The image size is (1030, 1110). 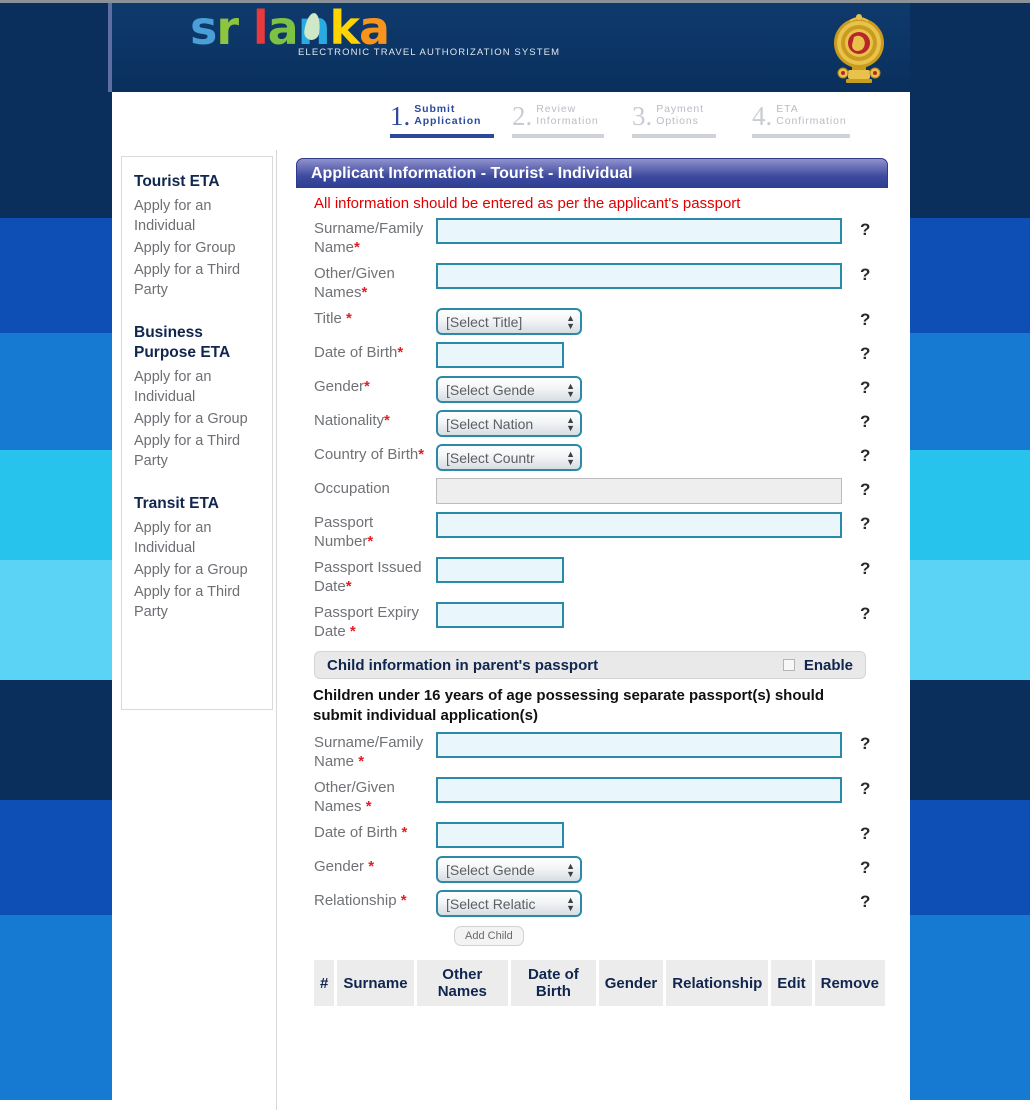 What do you see at coordinates (489, 936) in the screenshot?
I see `add-child-button: Add Child` at bounding box center [489, 936].